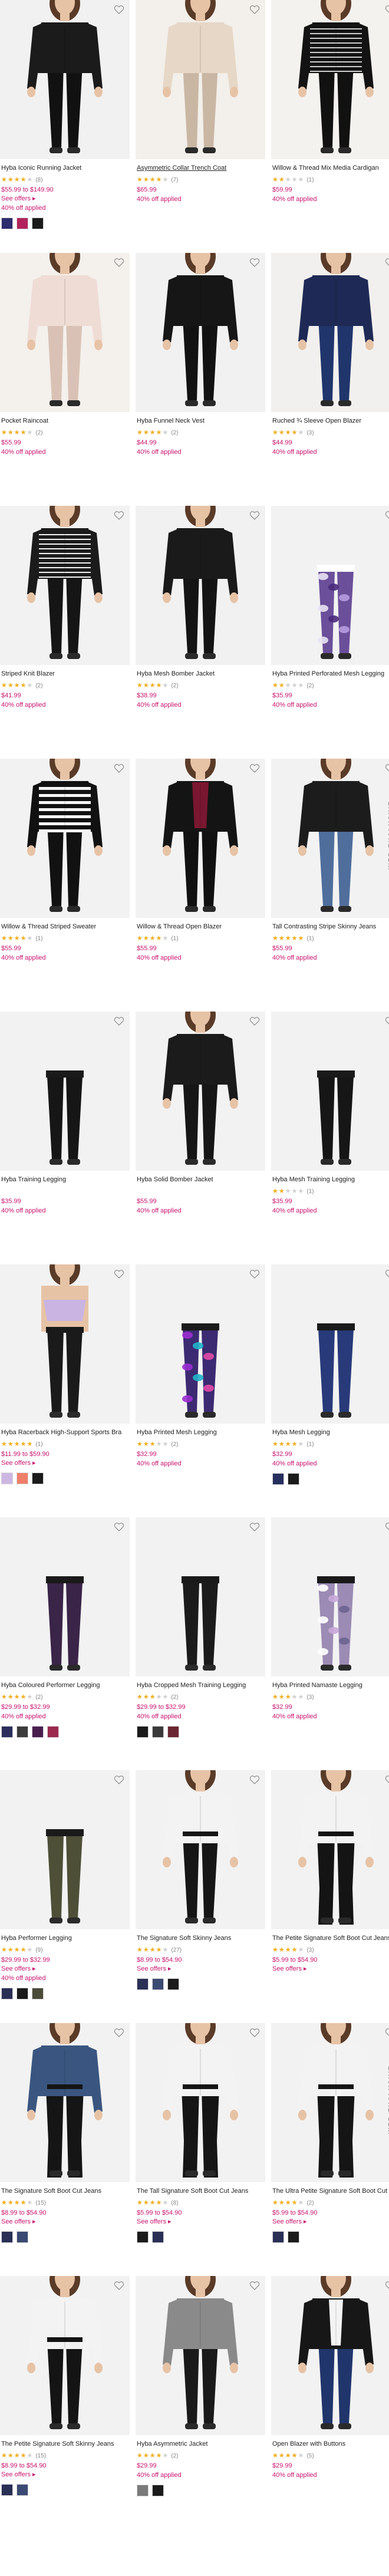 This screenshot has height=2576, width=389. I want to click on product-name: Hyba Asymmetric Jacket, so click(200, 2444).